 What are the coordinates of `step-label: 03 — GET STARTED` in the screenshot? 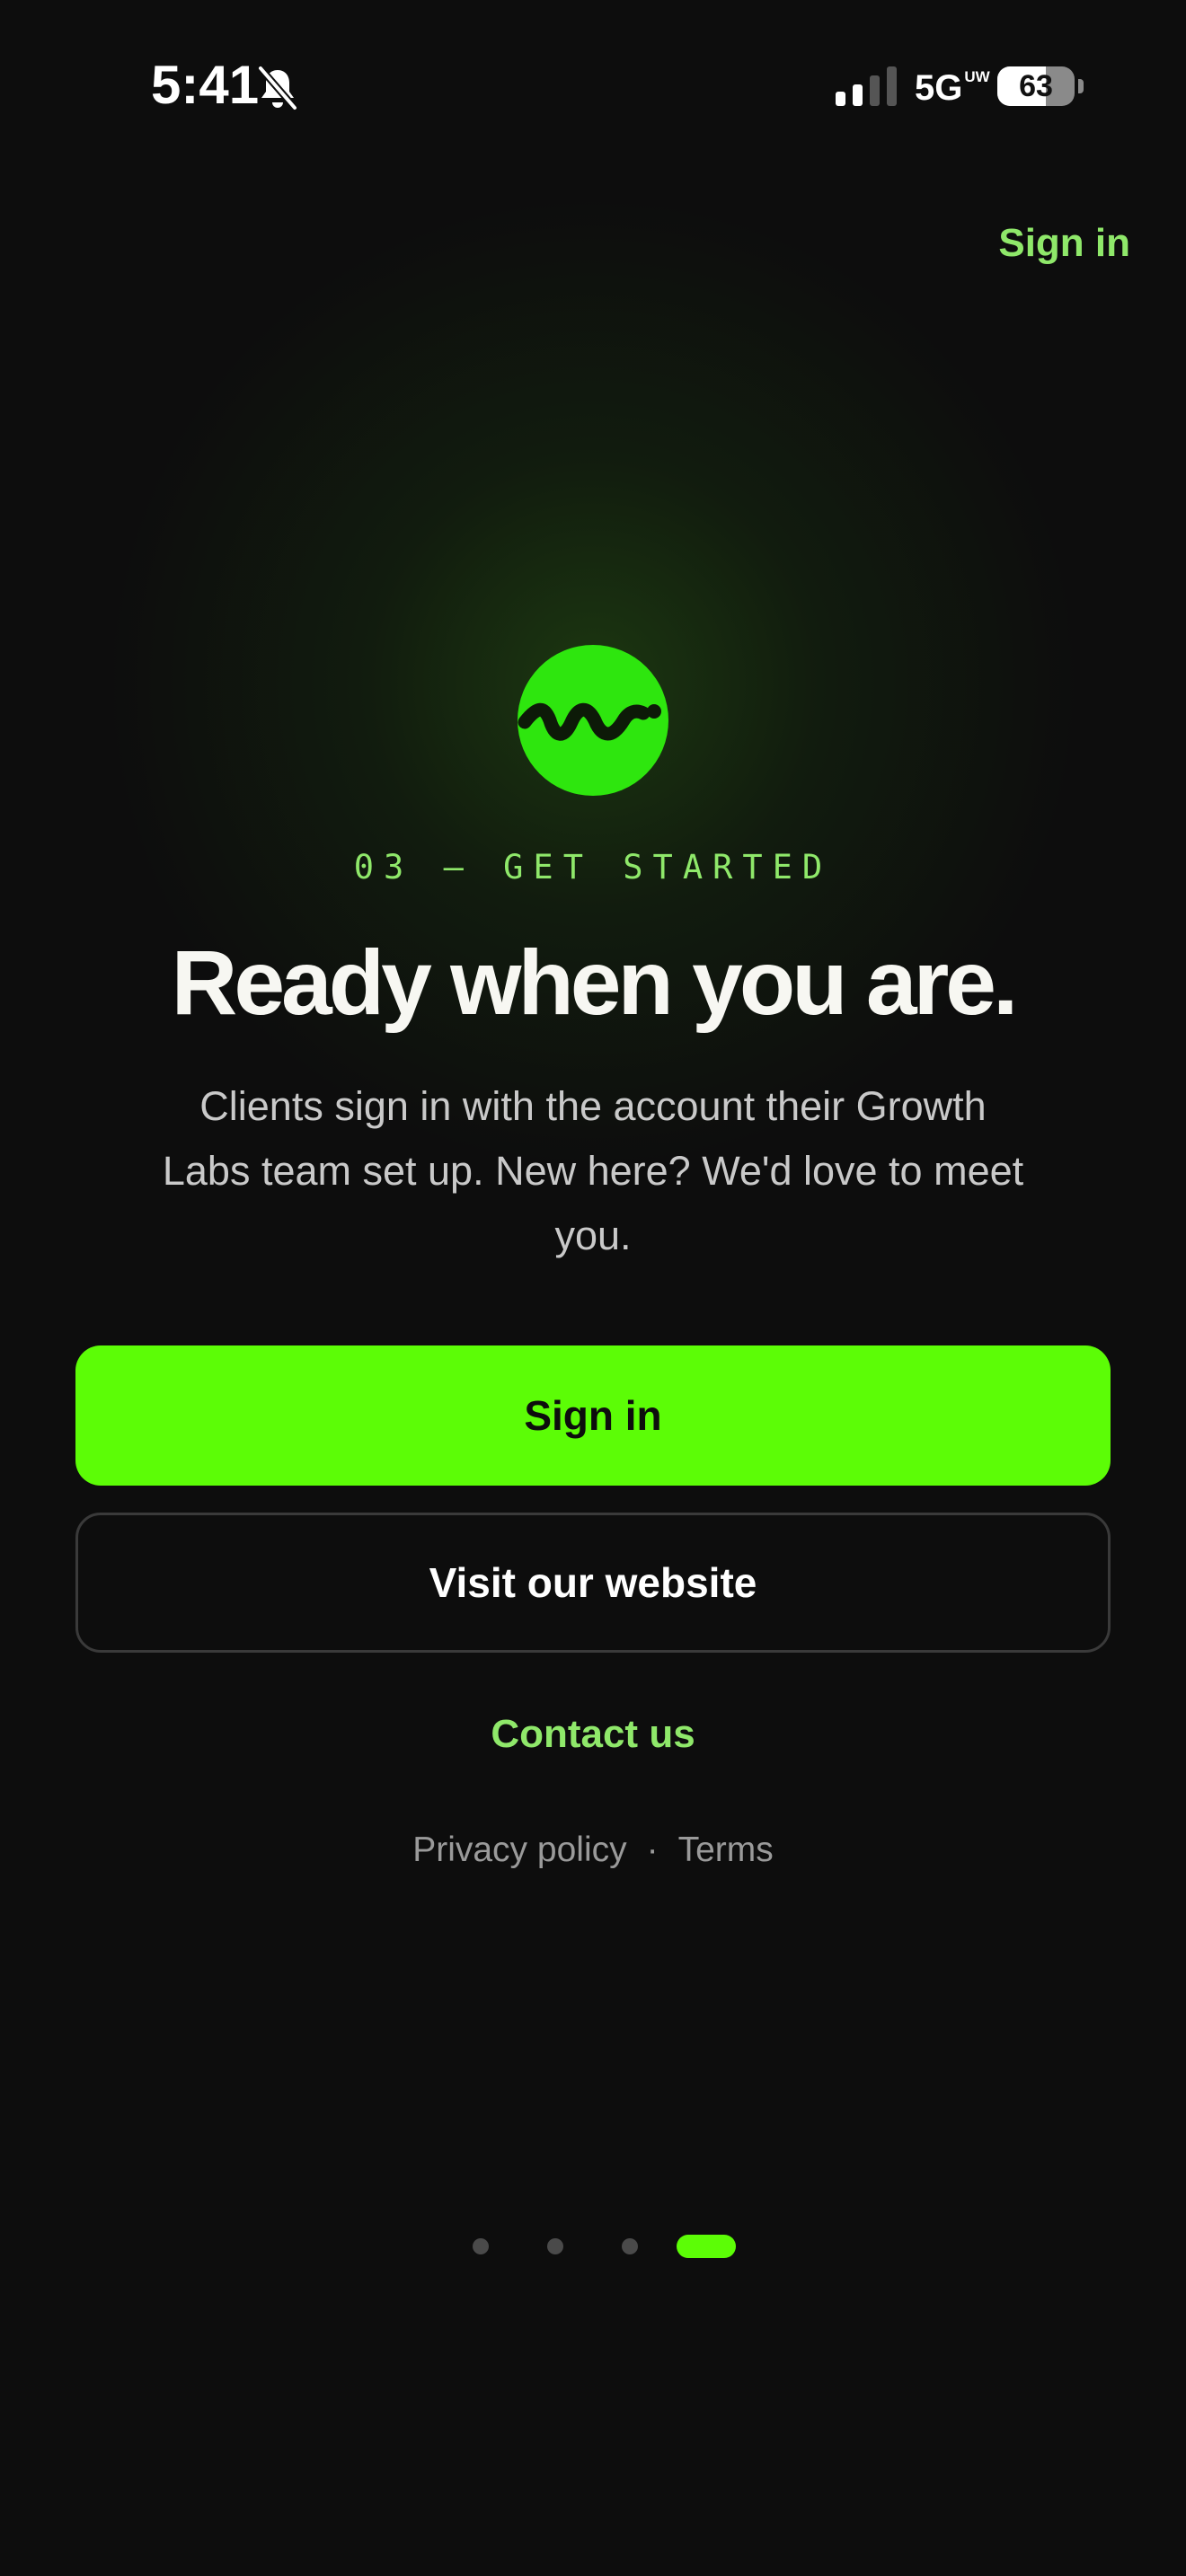 It's located at (593, 867).